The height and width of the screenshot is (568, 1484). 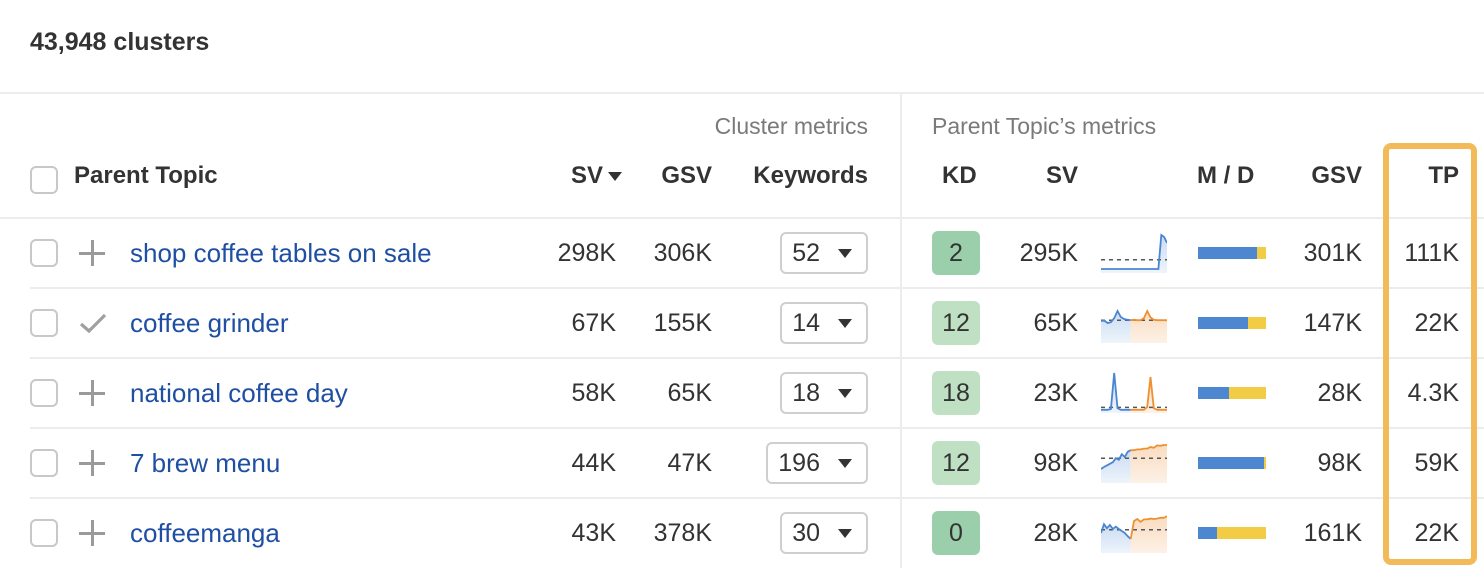 I want to click on sort-desc-icon, so click(x=615, y=177).